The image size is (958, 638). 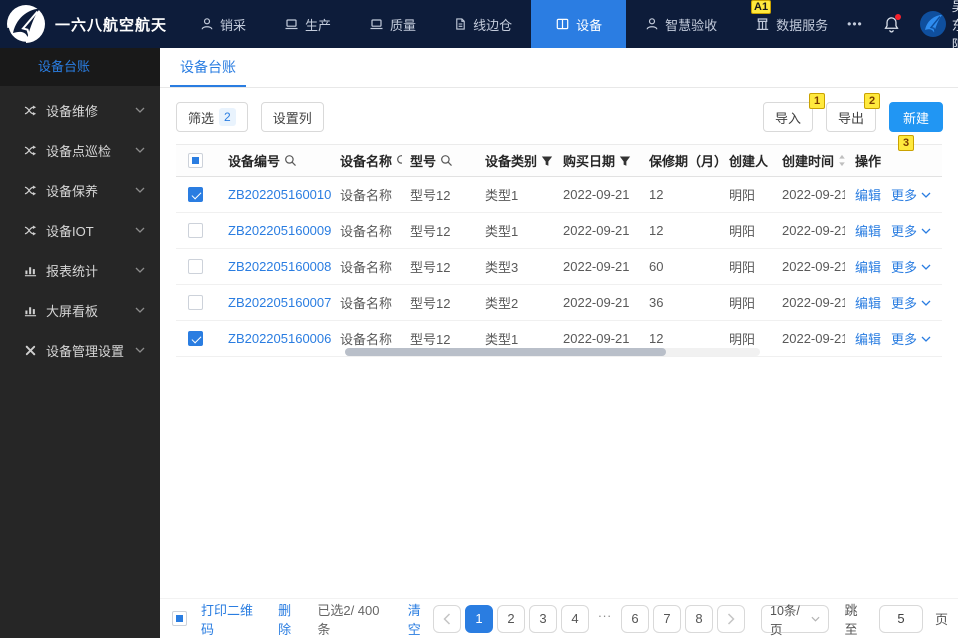 I want to click on topnav-item-2: 生产, so click(x=307, y=24).